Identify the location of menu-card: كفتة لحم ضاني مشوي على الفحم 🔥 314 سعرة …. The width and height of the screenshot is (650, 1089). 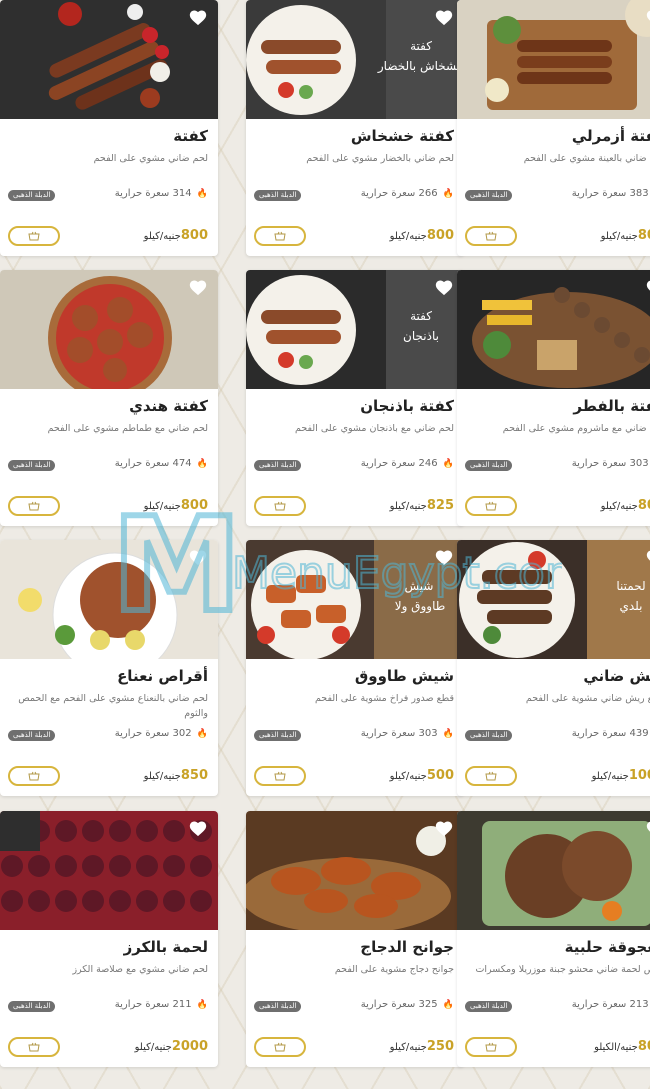
(109, 128).